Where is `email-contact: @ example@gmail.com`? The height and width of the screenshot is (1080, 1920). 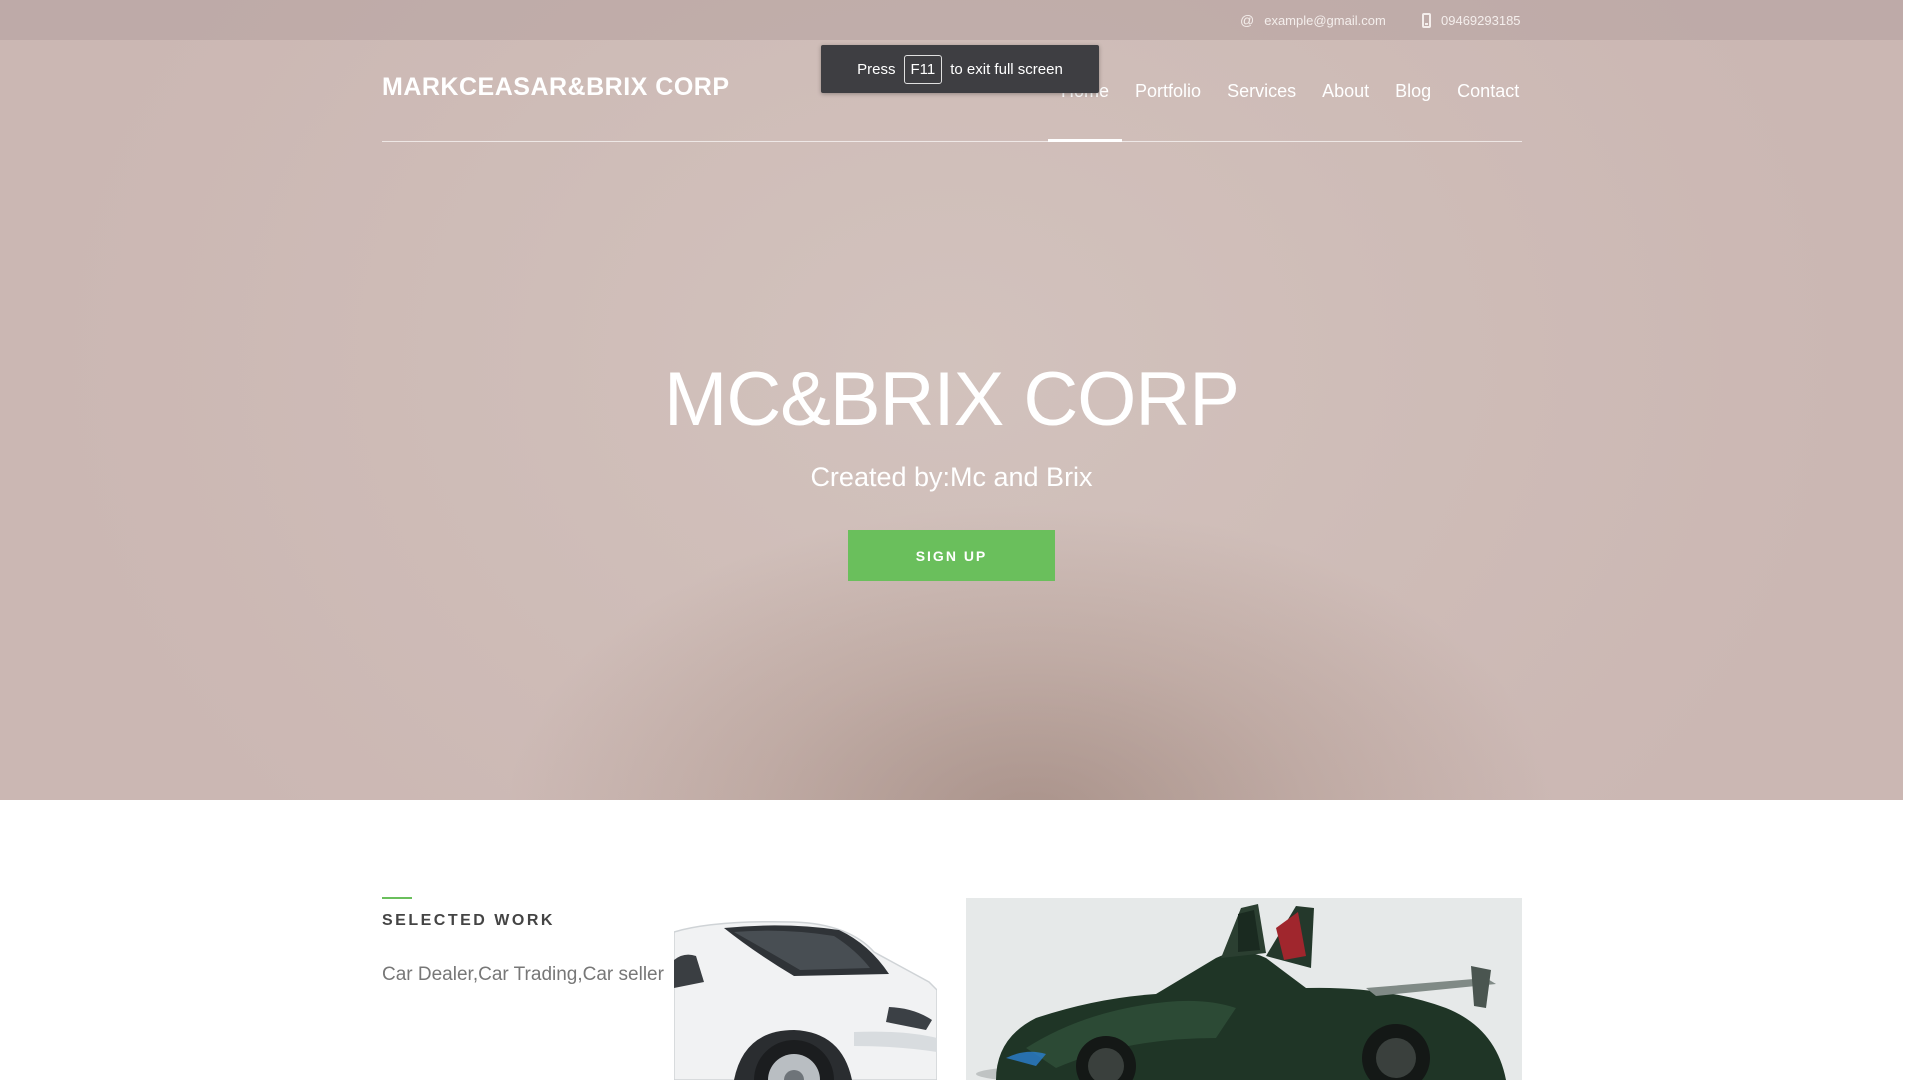
email-contact: @ example@gmail.com is located at coordinates (1313, 20).